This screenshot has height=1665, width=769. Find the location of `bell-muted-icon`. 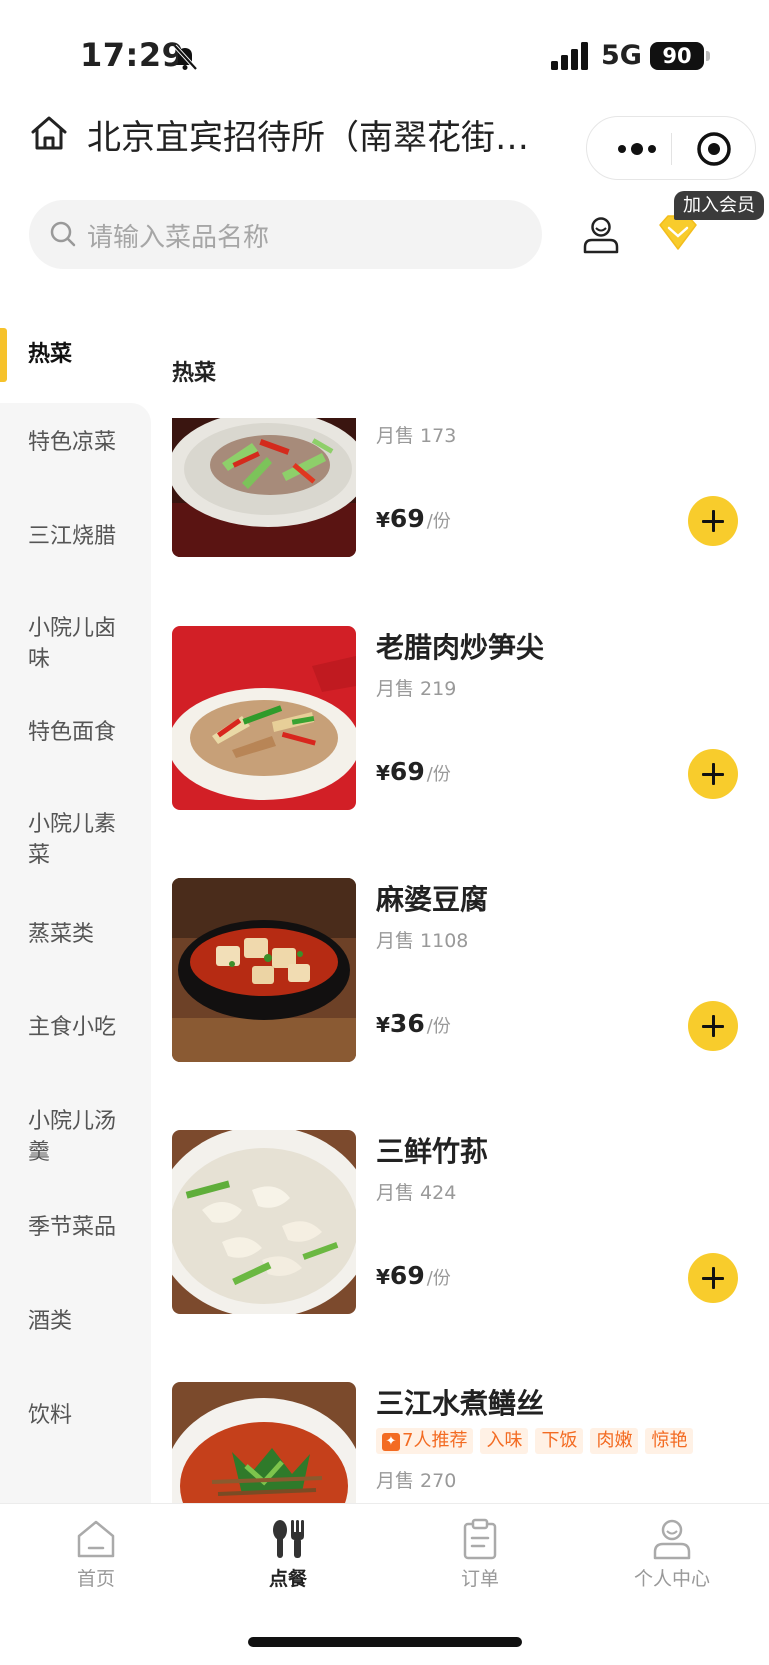

bell-muted-icon is located at coordinates (185, 57).